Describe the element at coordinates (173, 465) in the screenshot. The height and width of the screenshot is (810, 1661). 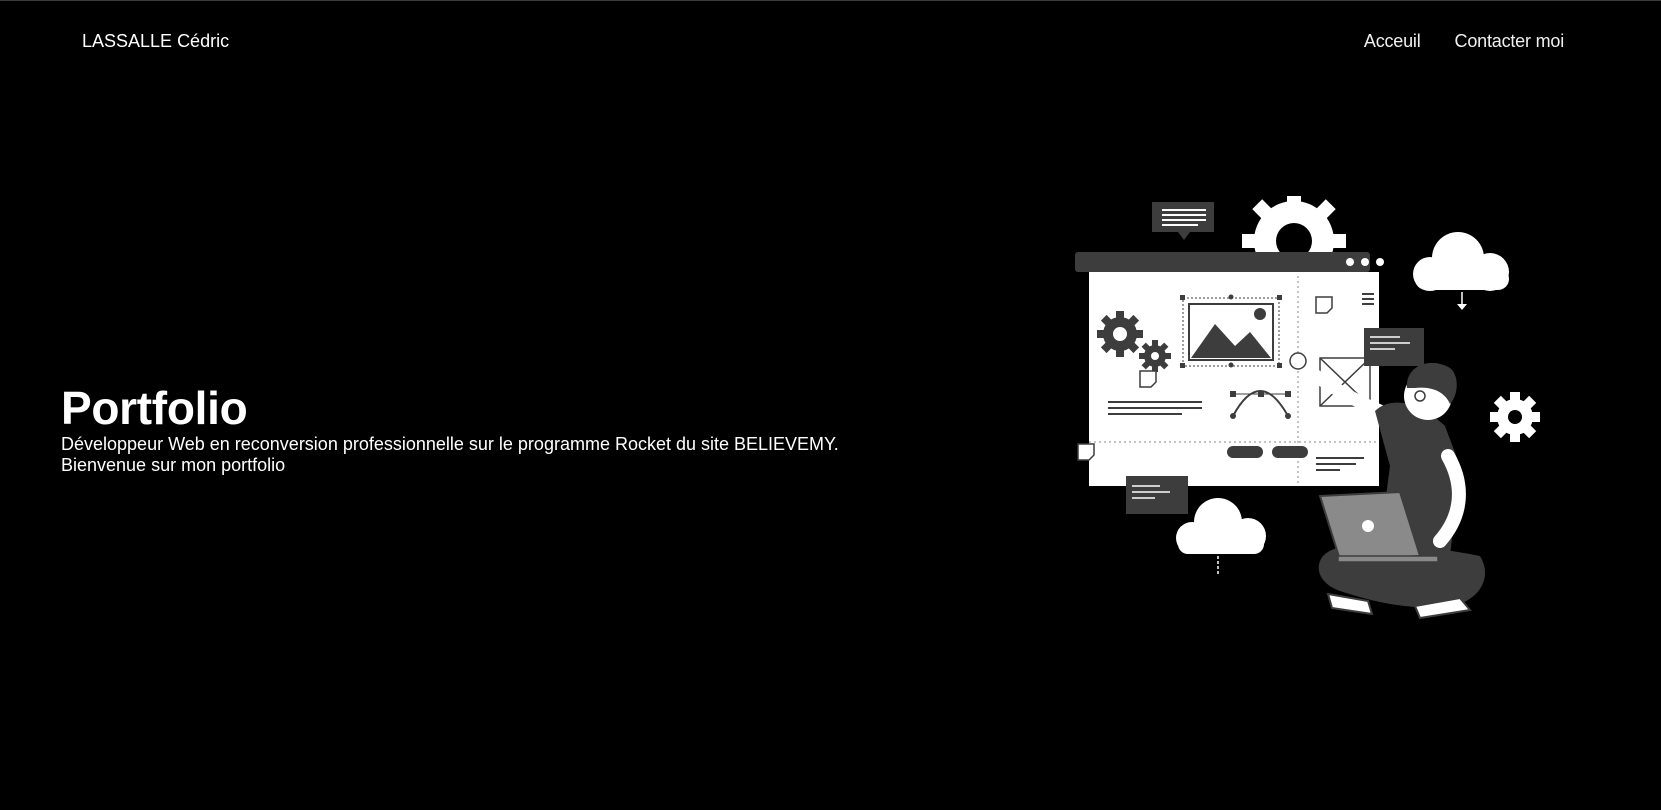
I see `hero-welcome: Bienvenue sur mon portfolio` at that location.